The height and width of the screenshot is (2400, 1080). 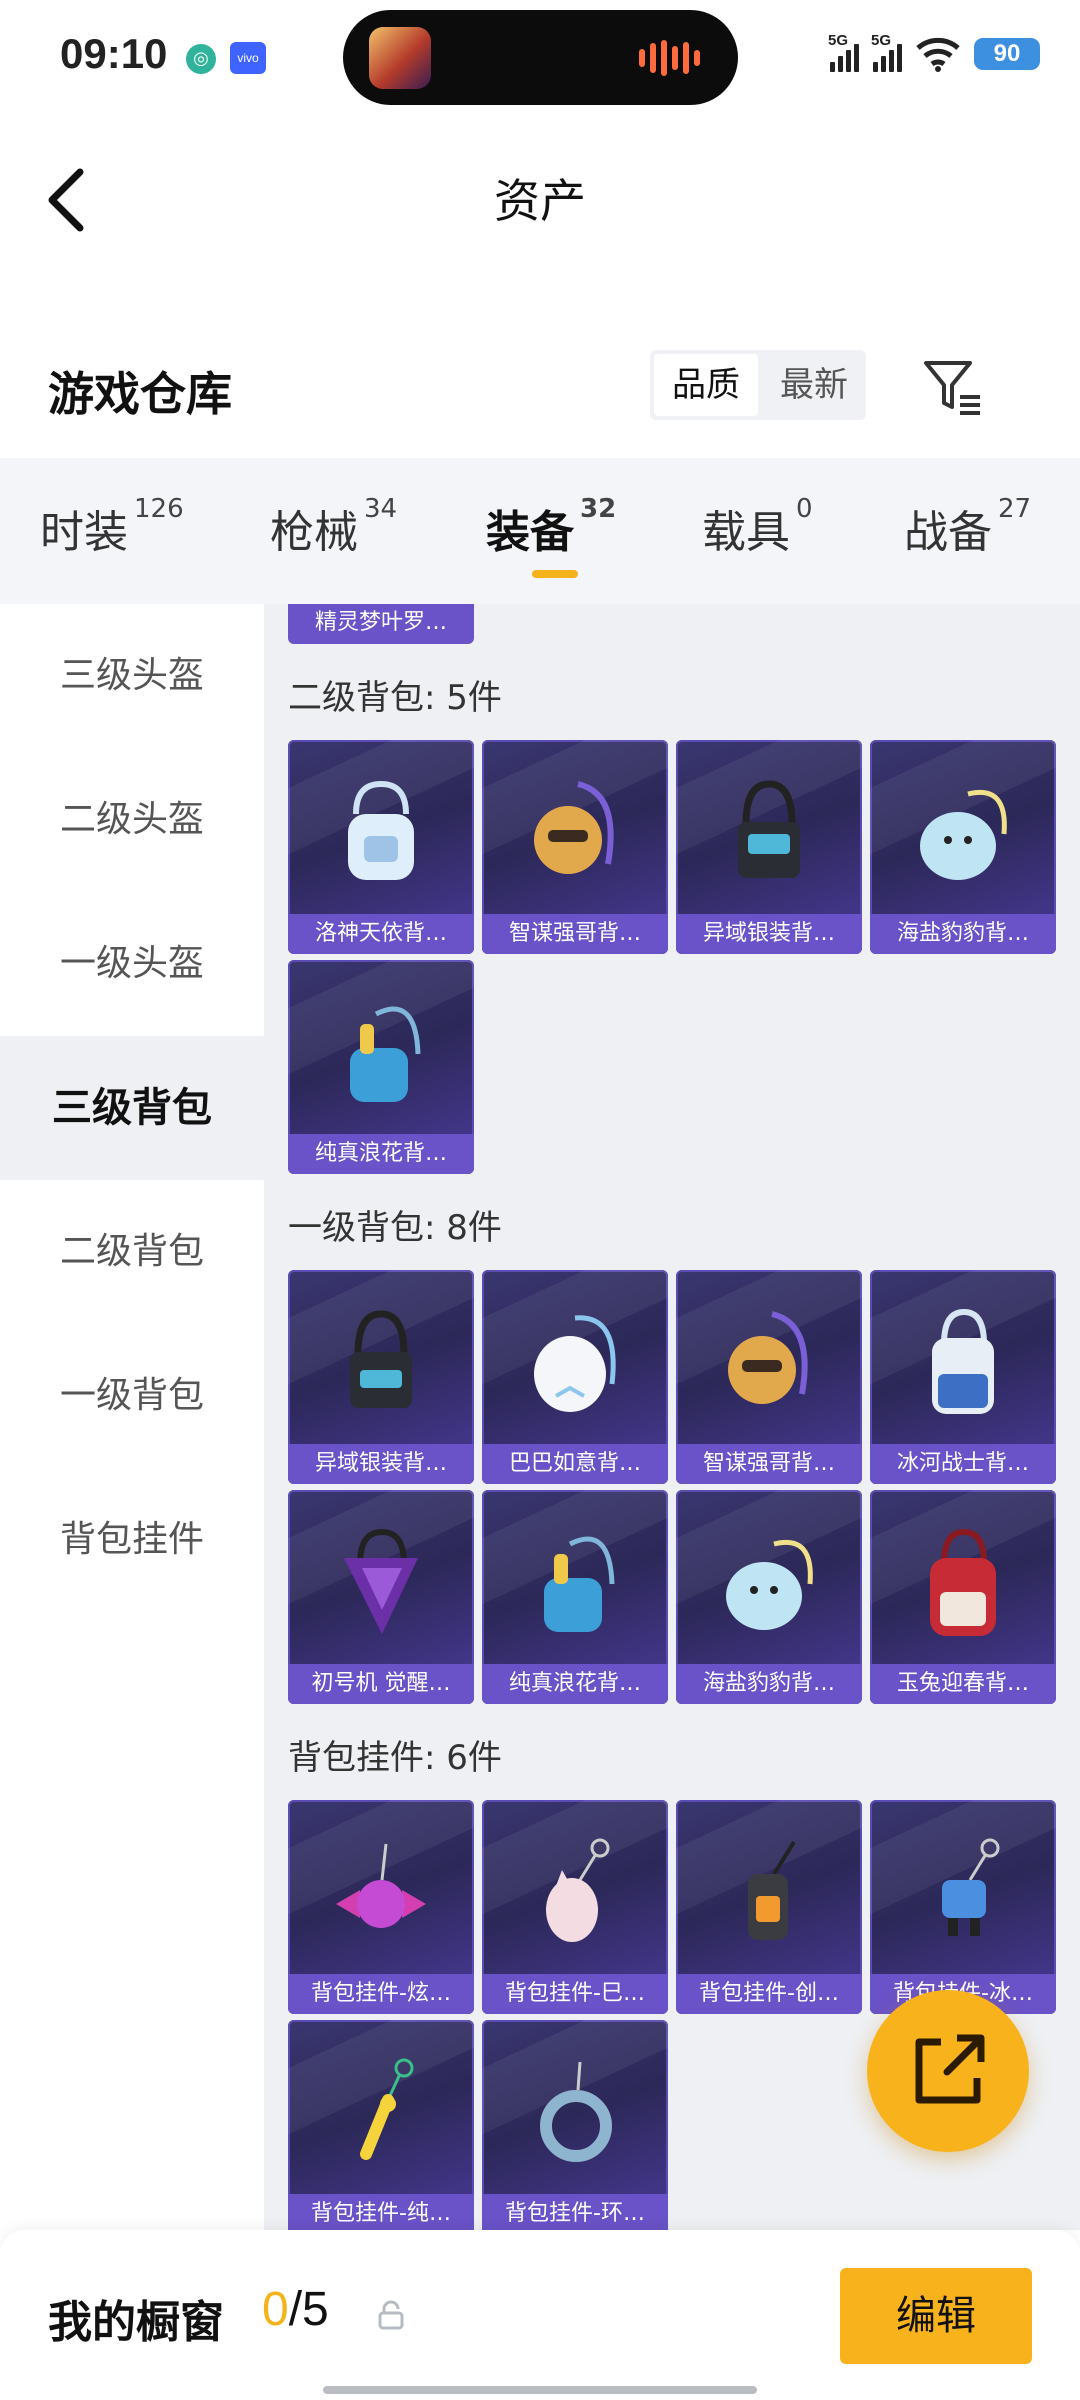 I want to click on active-tab-indicator, so click(x=555, y=574).